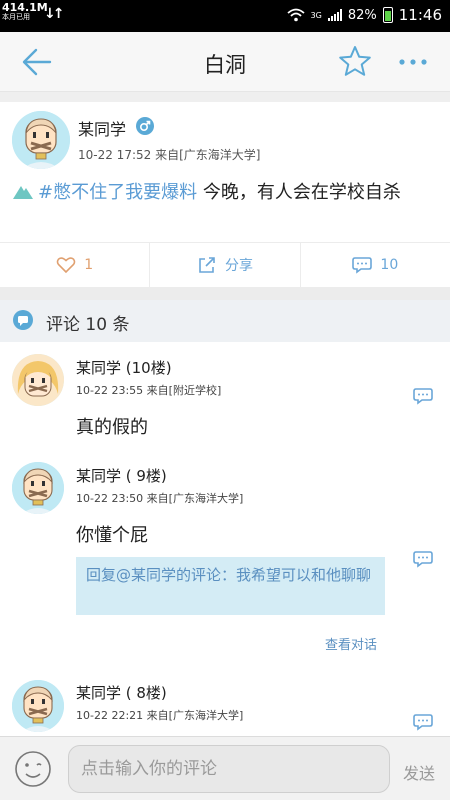 Image resolution: width=450 pixels, height=800 pixels. What do you see at coordinates (121, 692) in the screenshot?
I see `comment-author: 某同学 ( 8楼)` at bounding box center [121, 692].